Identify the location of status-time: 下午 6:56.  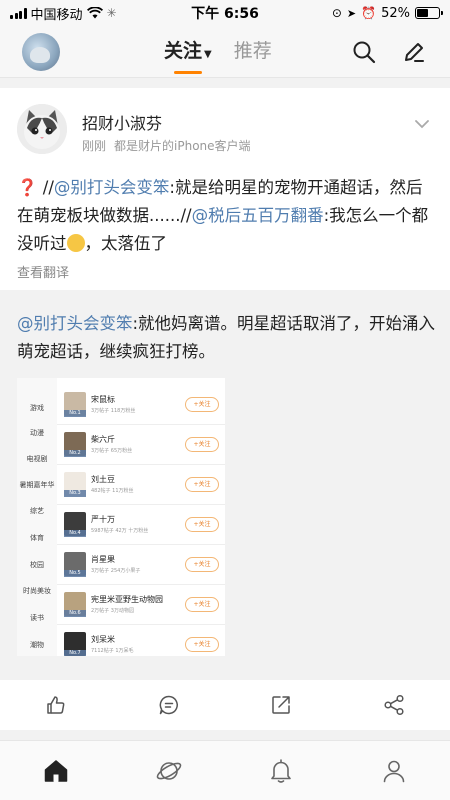
(225, 14).